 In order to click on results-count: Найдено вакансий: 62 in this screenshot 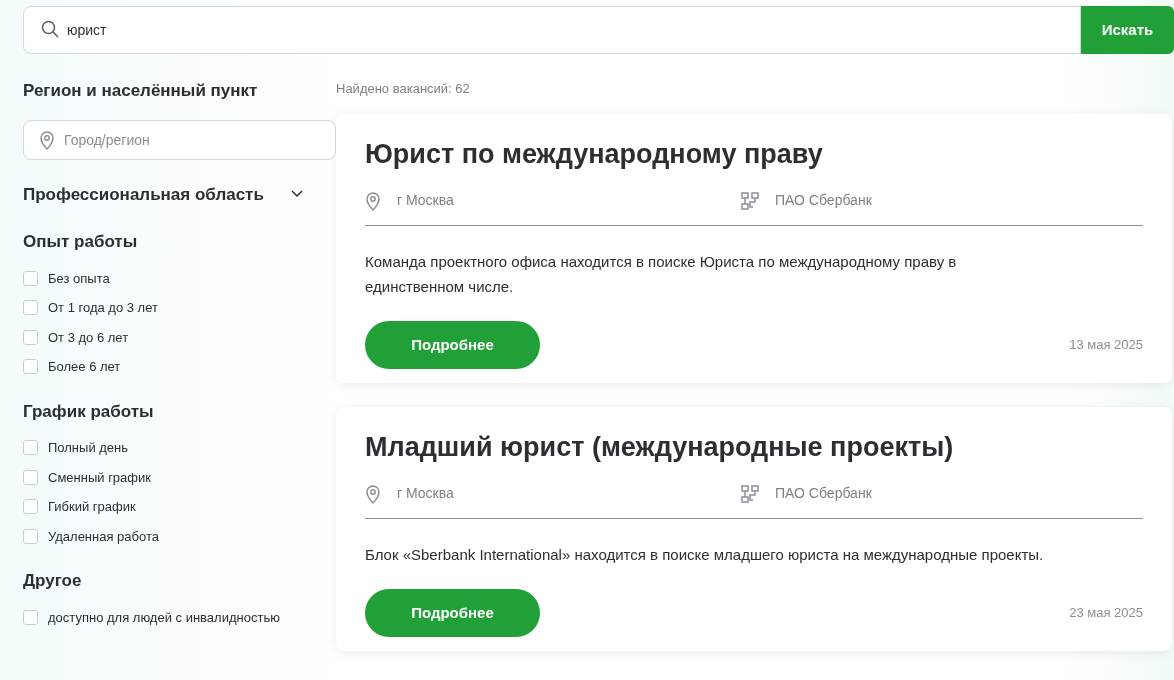, I will do `click(403, 88)`.